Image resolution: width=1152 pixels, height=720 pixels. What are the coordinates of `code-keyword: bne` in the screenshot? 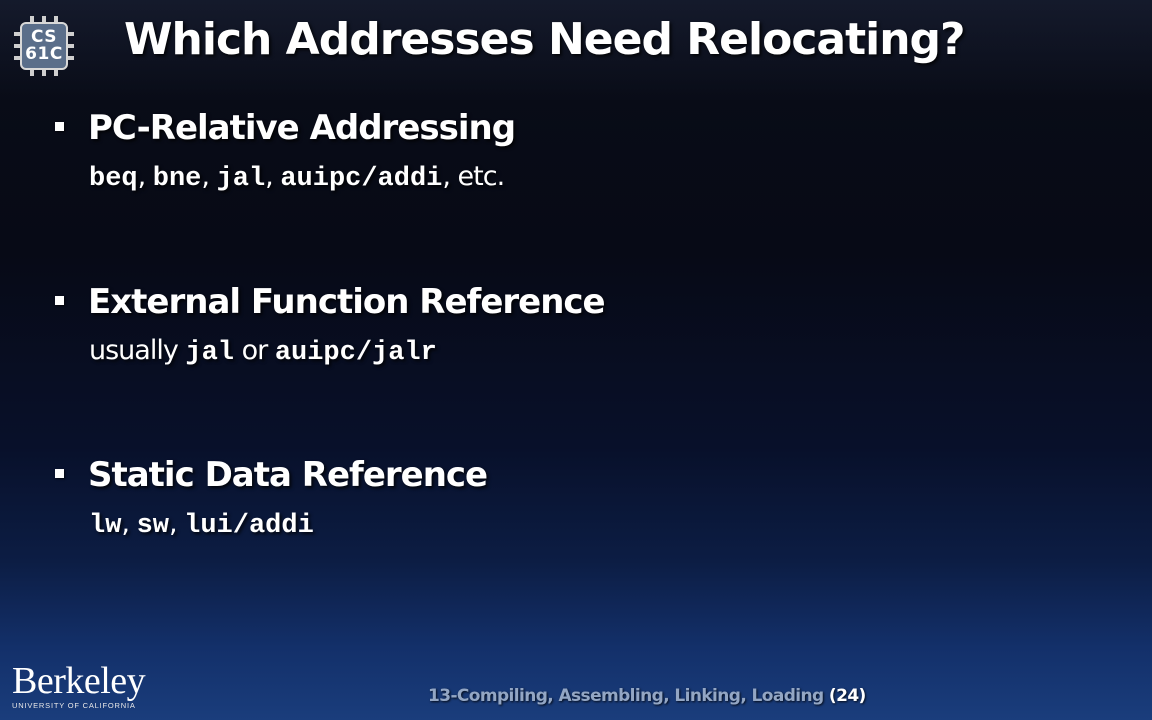 It's located at (177, 179).